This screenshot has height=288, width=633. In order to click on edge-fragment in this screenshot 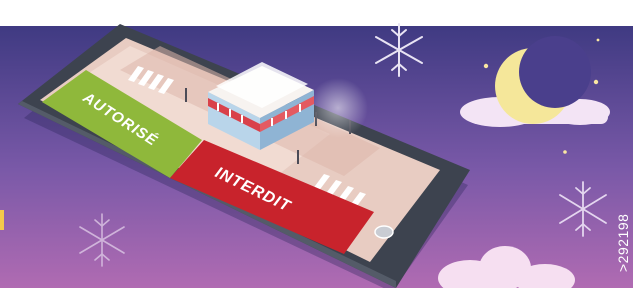, I will do `click(2, 220)`.